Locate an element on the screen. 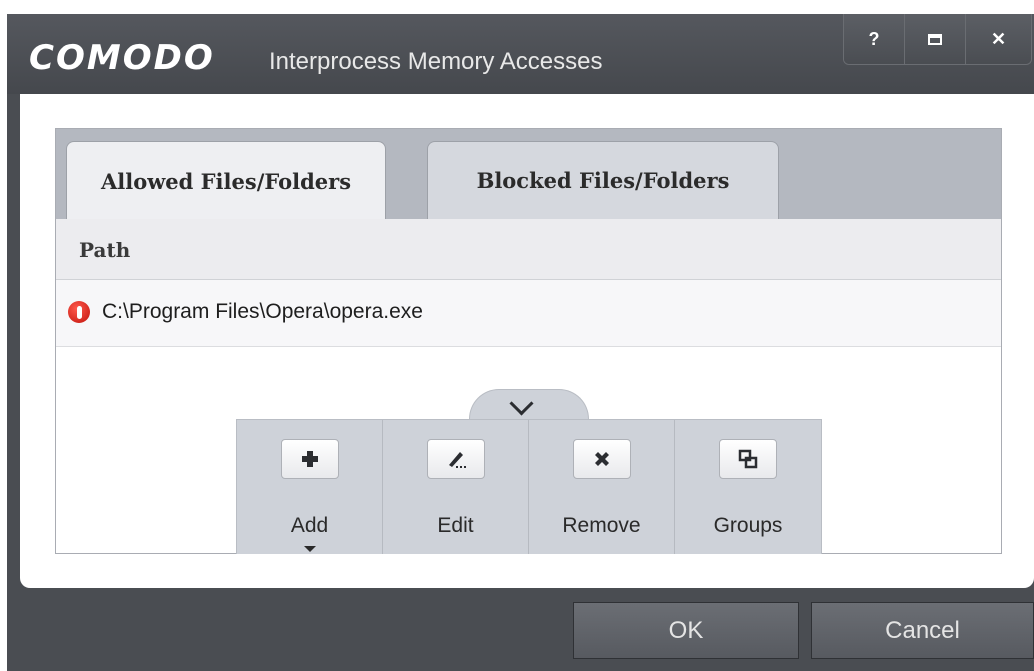 Image resolution: width=1034 pixels, height=671 pixels. plus-icon is located at coordinates (310, 459).